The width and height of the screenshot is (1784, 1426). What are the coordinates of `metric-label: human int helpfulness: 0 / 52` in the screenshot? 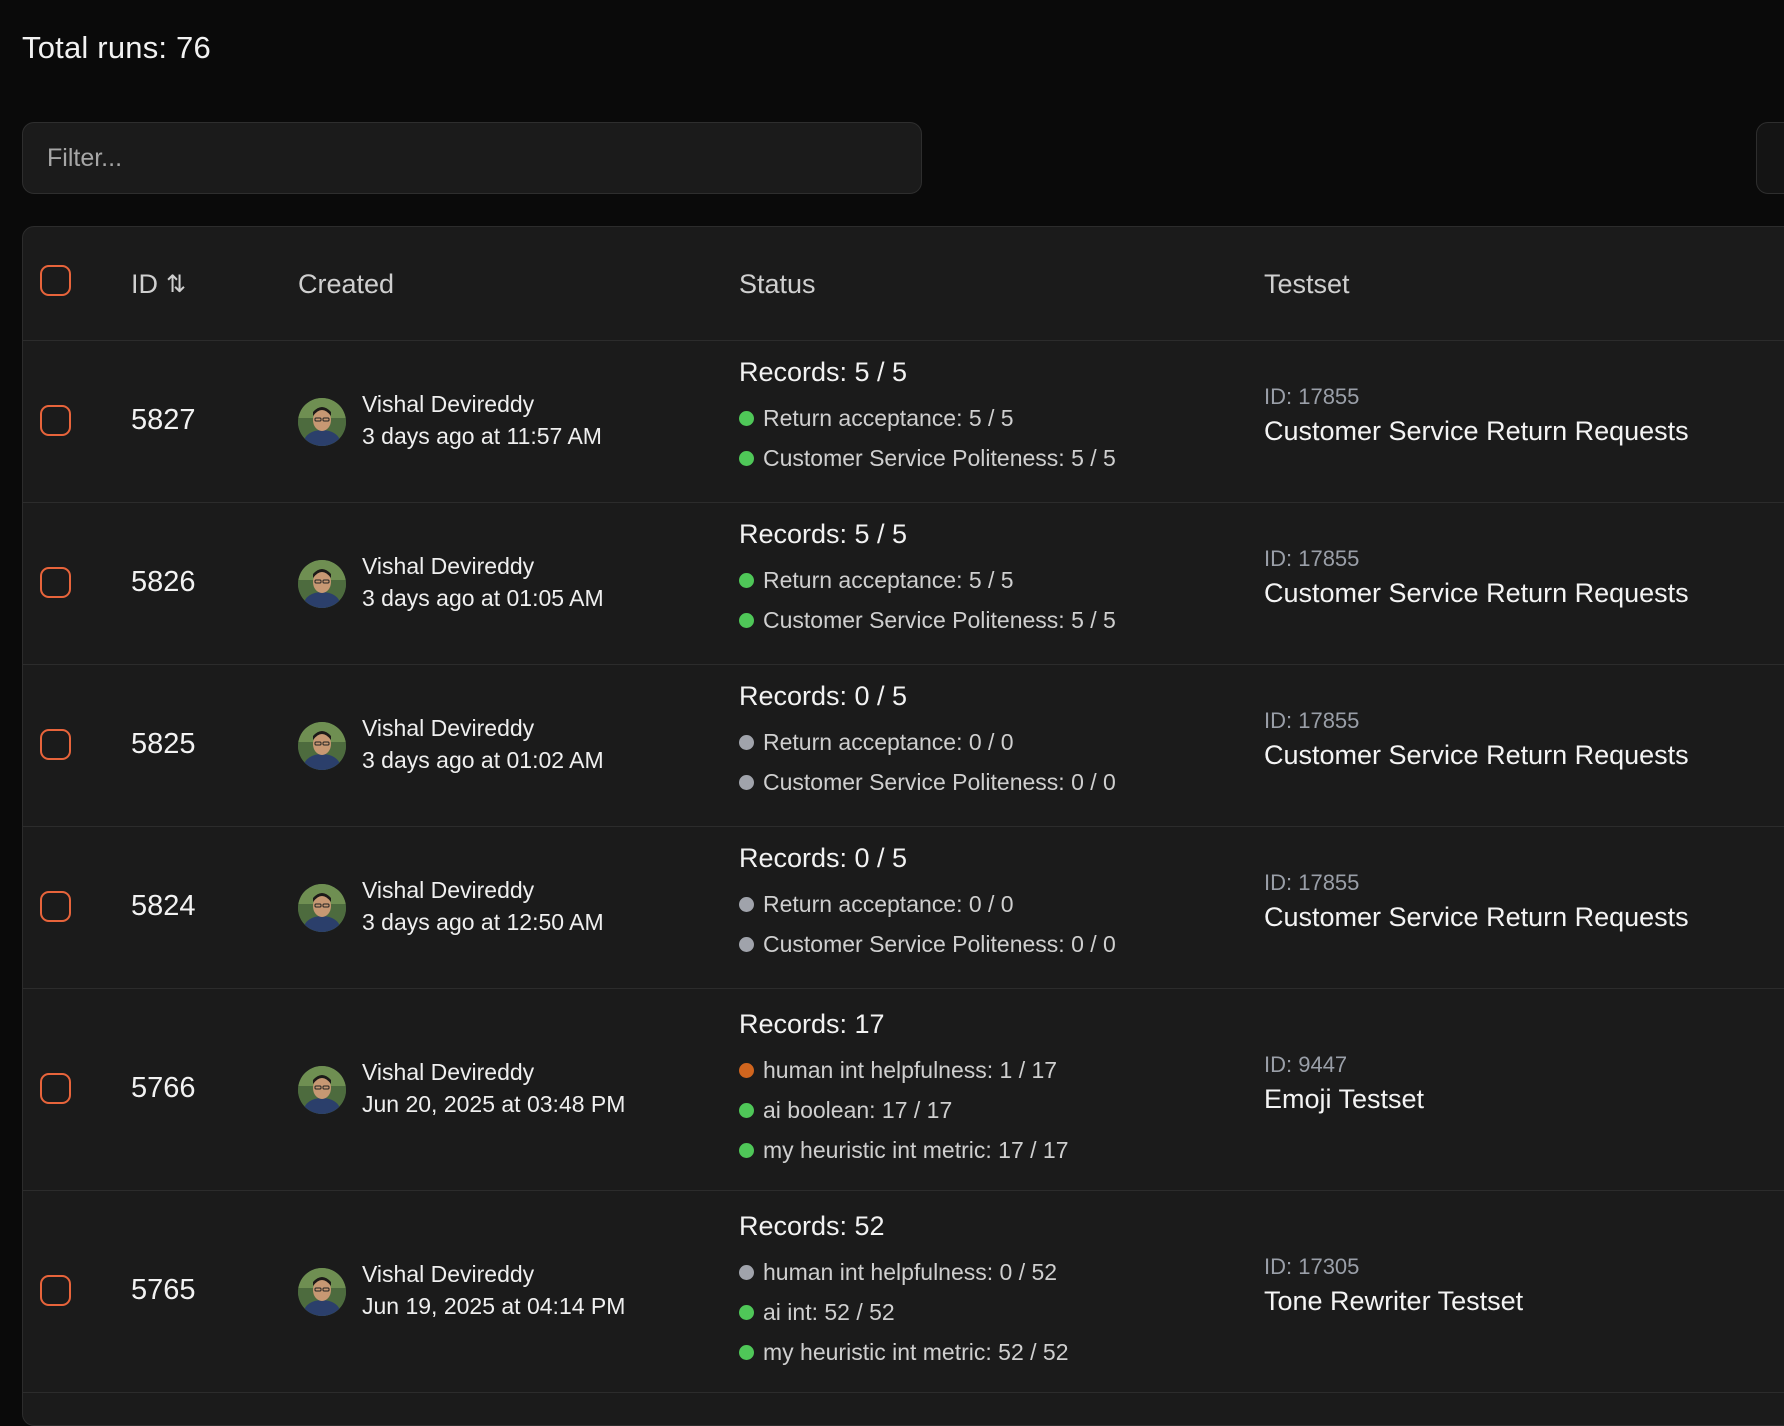 It's located at (910, 1271).